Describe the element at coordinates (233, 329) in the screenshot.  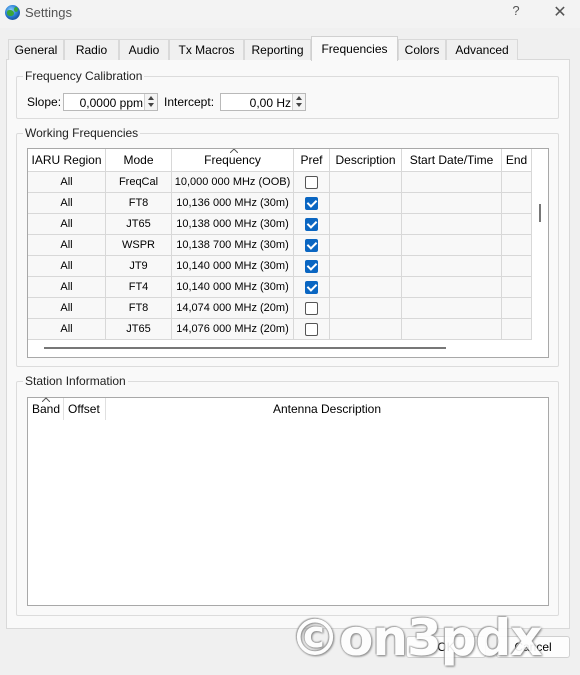
I see `cell-frequency: 14,076 000 MHz (20m)` at that location.